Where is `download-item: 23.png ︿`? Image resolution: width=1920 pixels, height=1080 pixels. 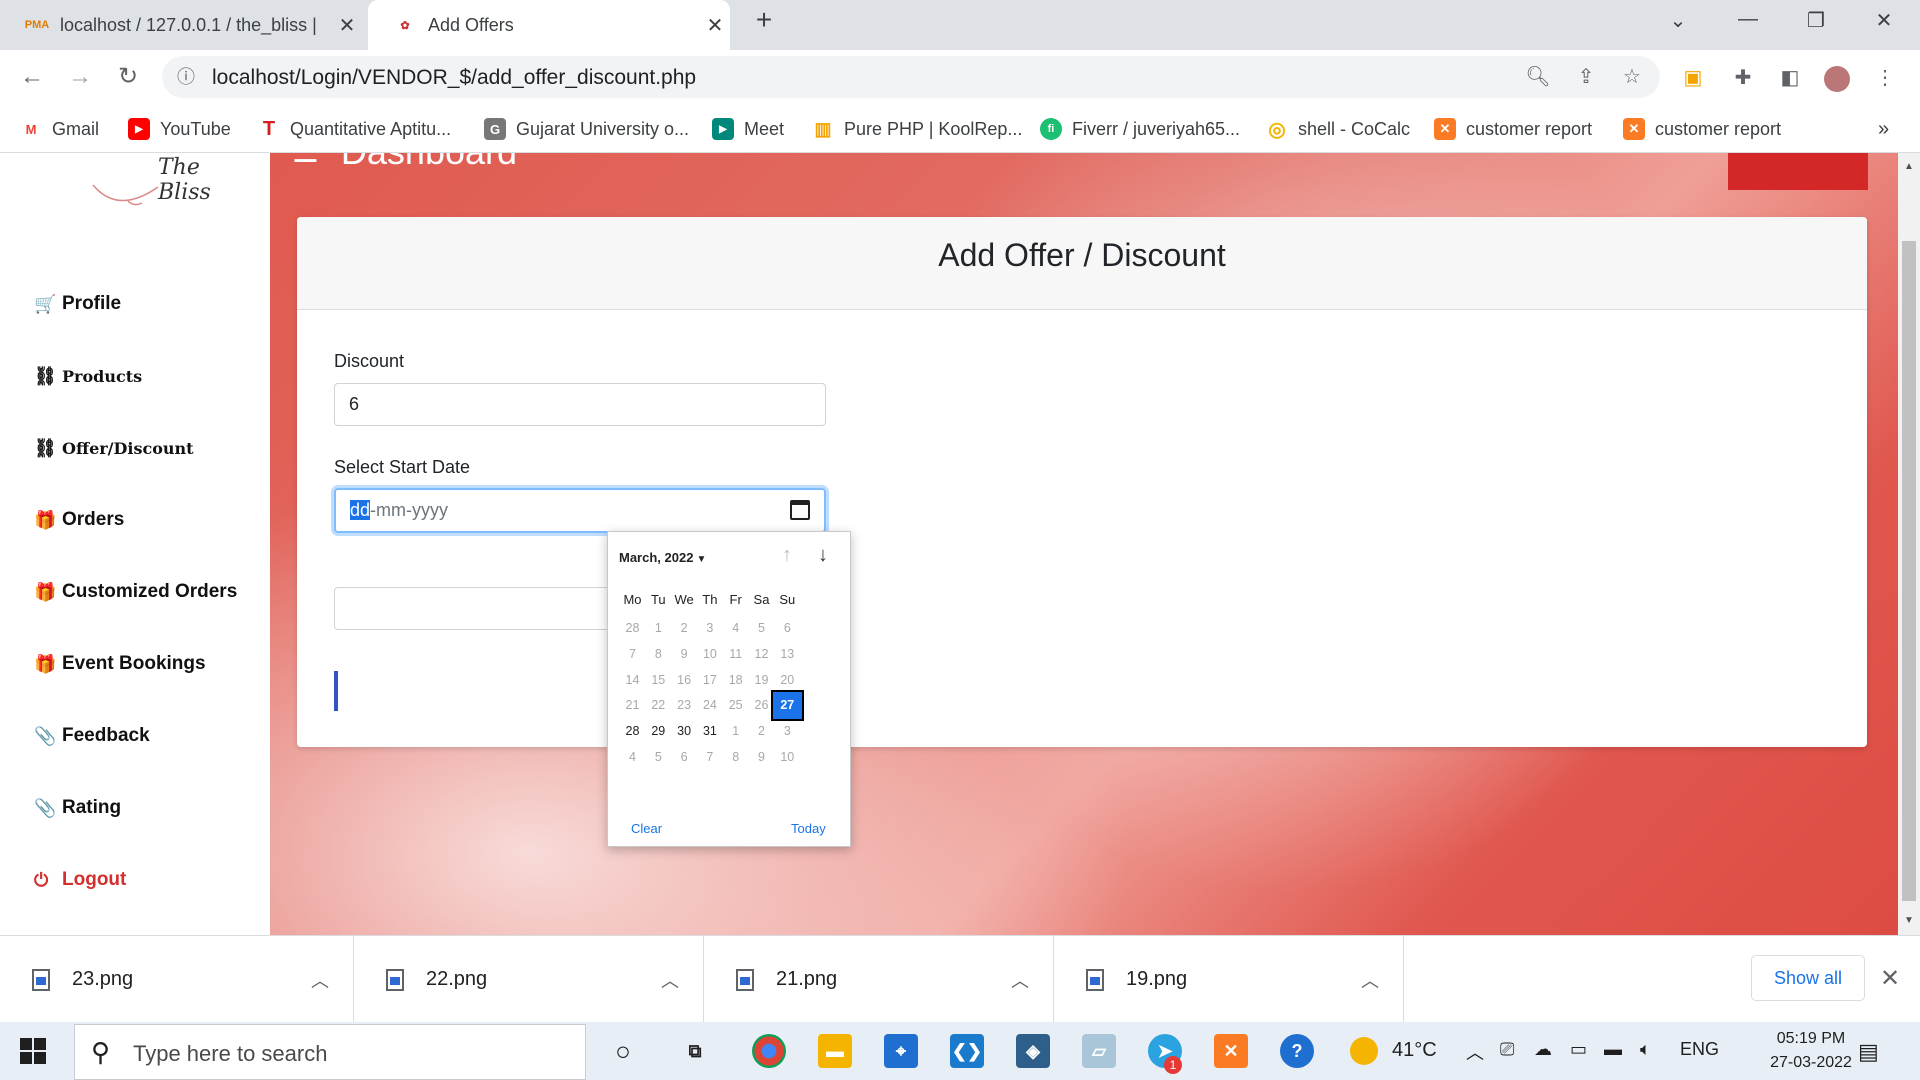
download-item: 23.png ︿ is located at coordinates (177, 979).